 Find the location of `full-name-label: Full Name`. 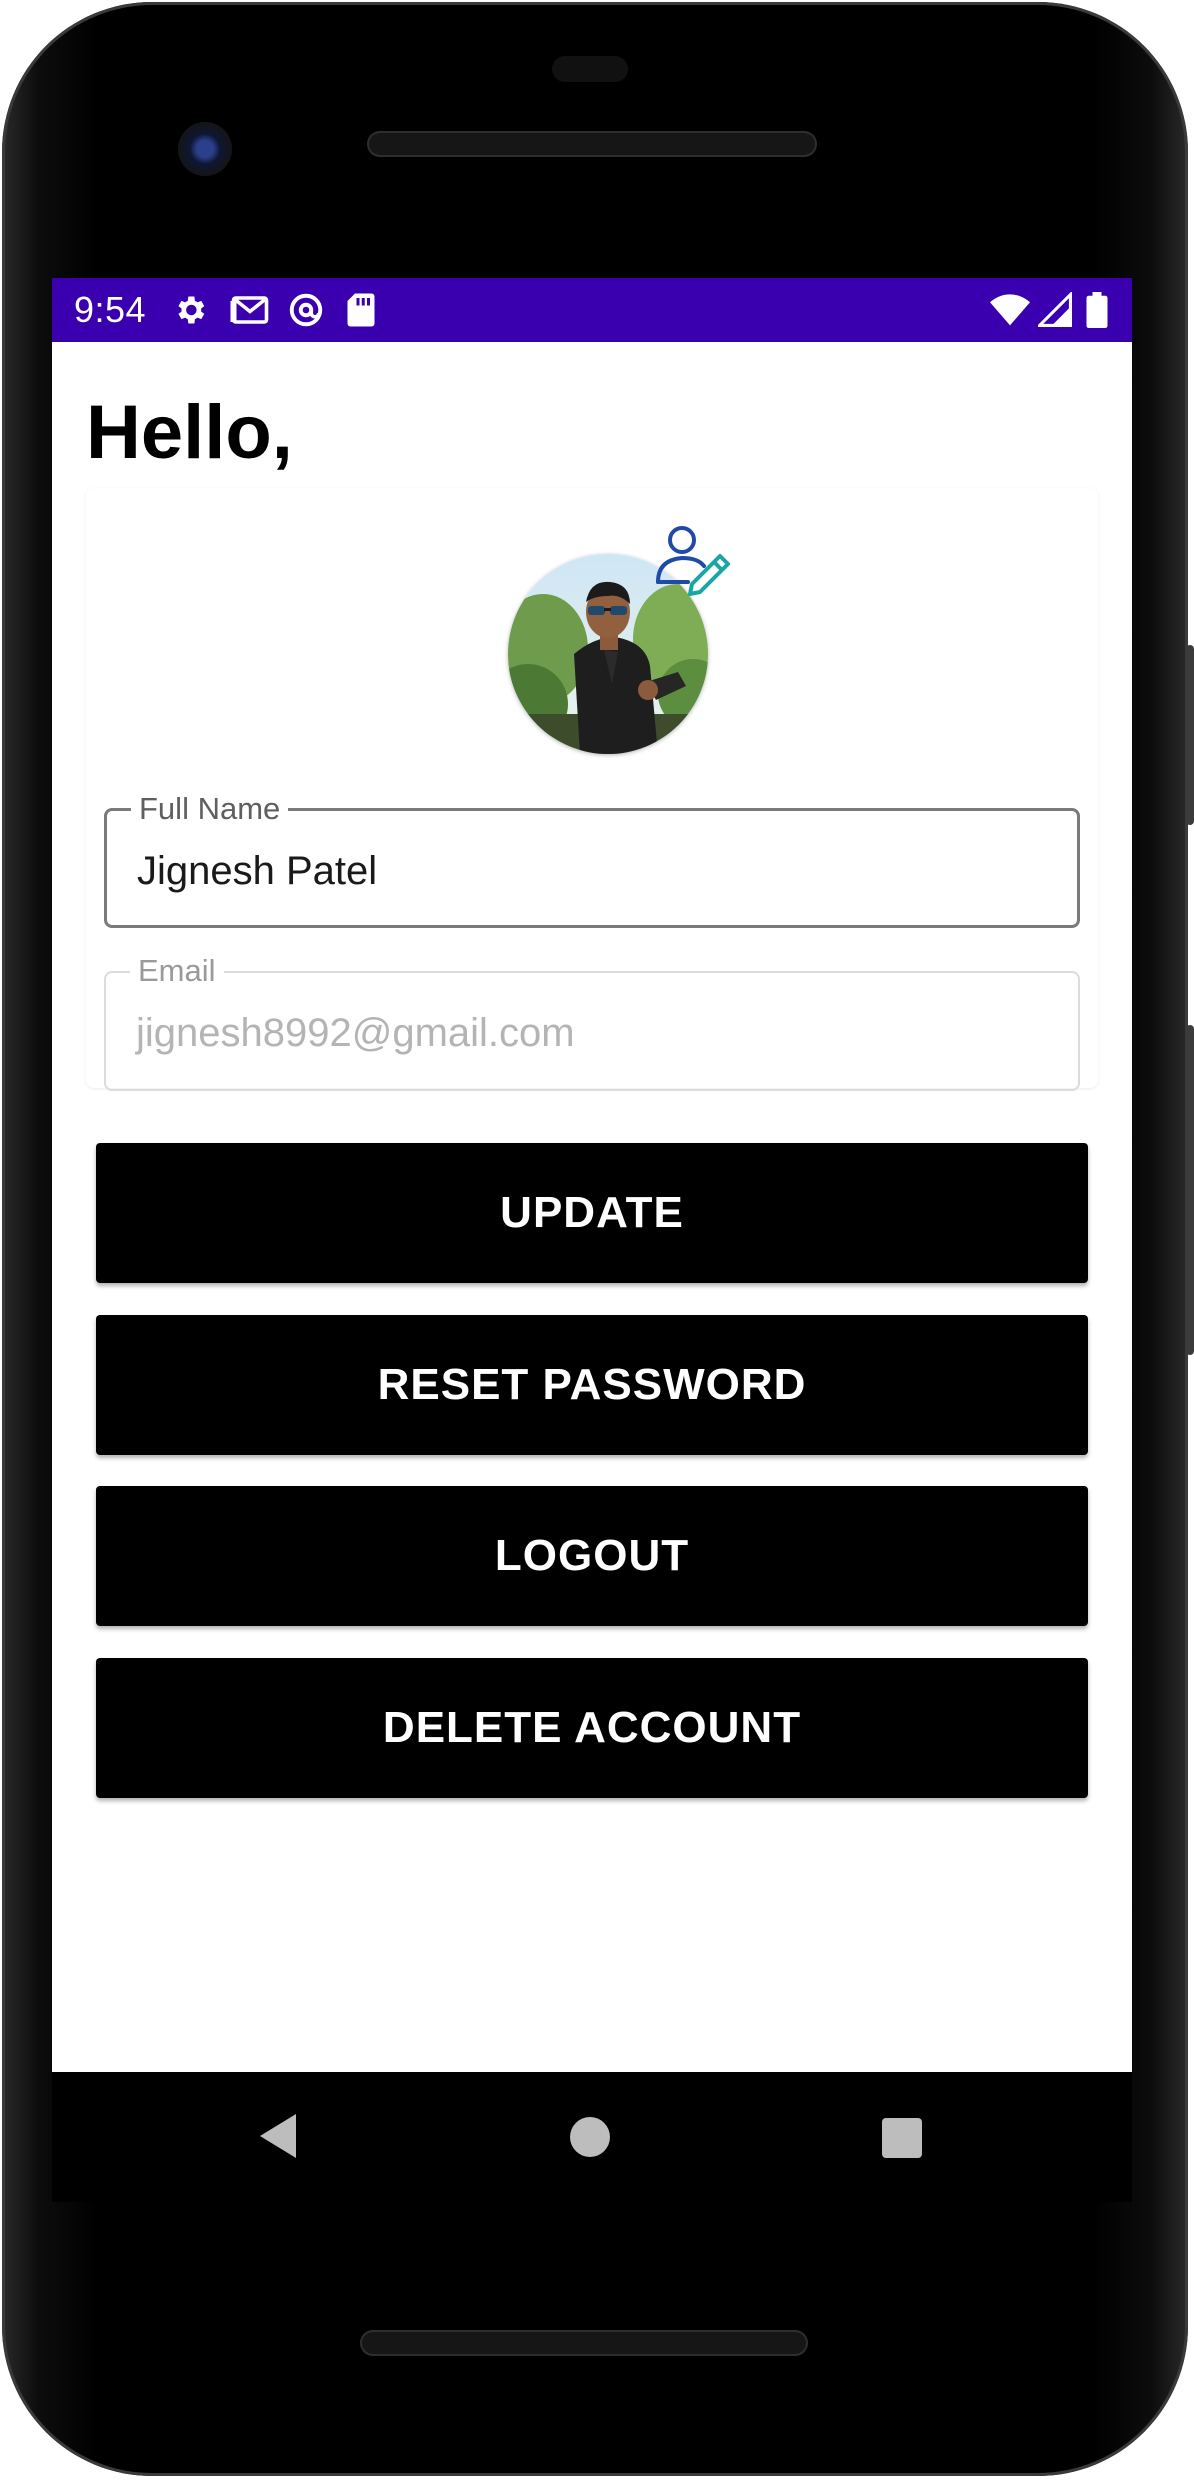

full-name-label: Full Name is located at coordinates (210, 809).